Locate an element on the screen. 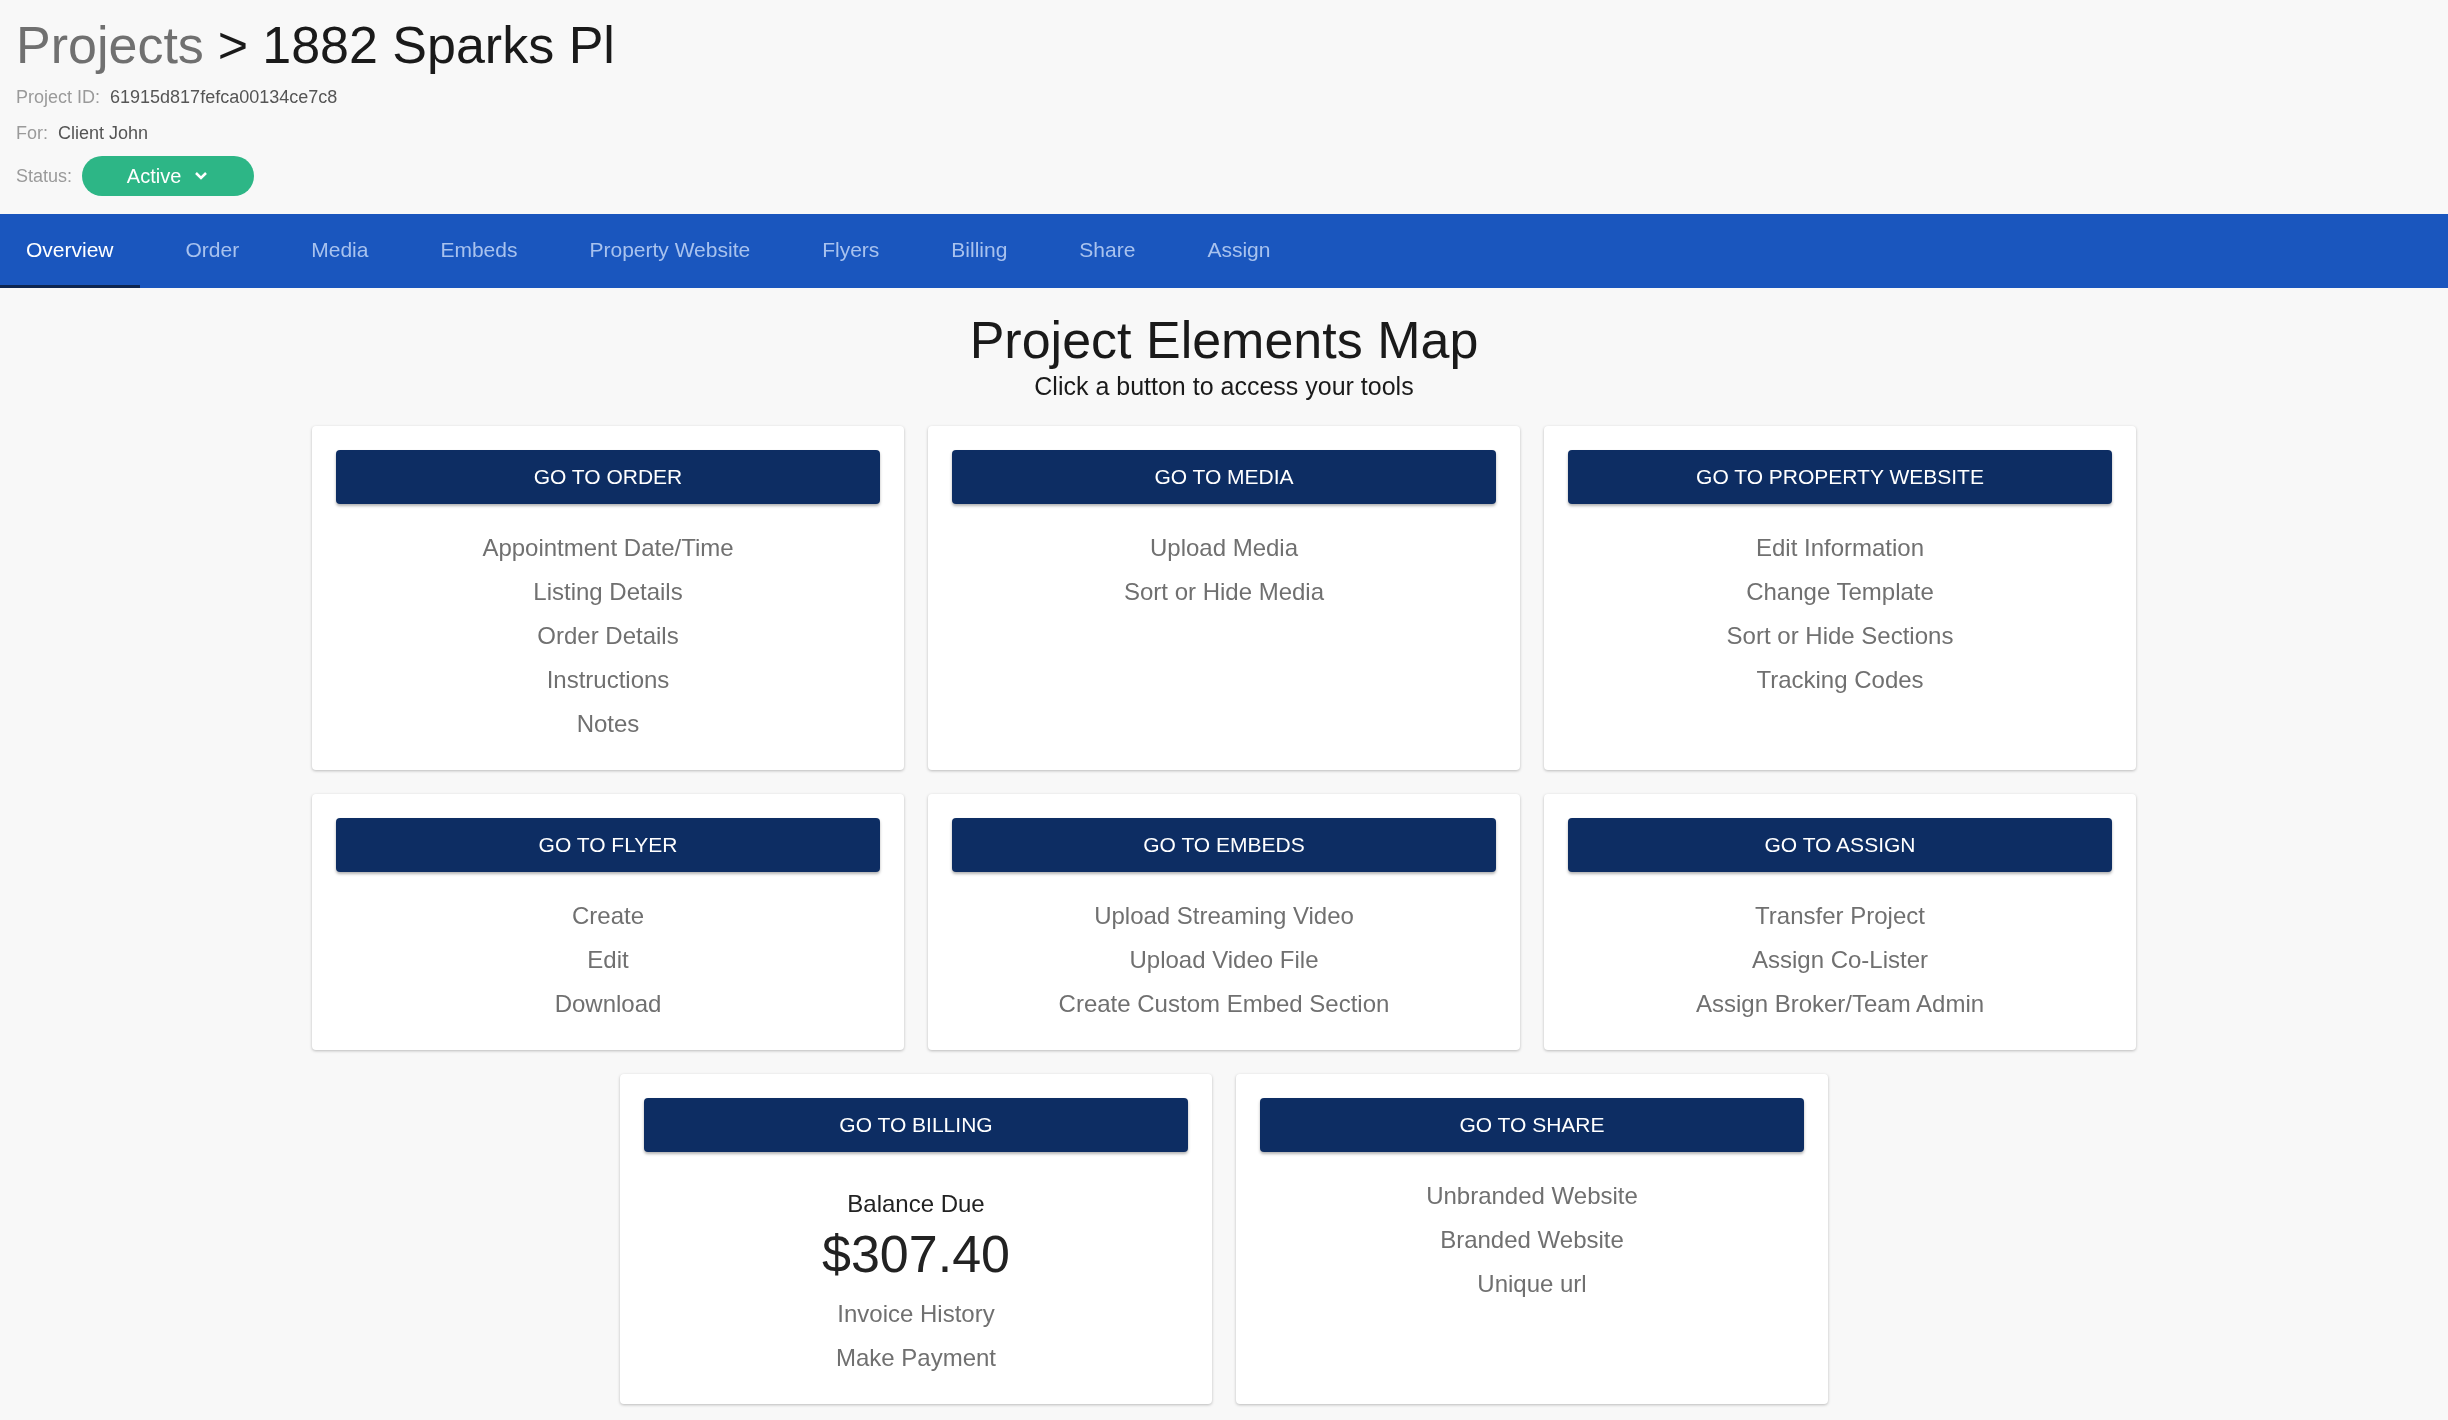  tool-link: Make Payment is located at coordinates (916, 1358).